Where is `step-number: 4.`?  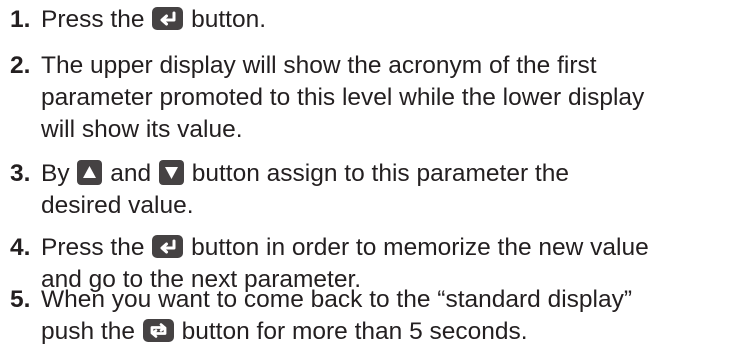 step-number: 4. is located at coordinates (20, 247).